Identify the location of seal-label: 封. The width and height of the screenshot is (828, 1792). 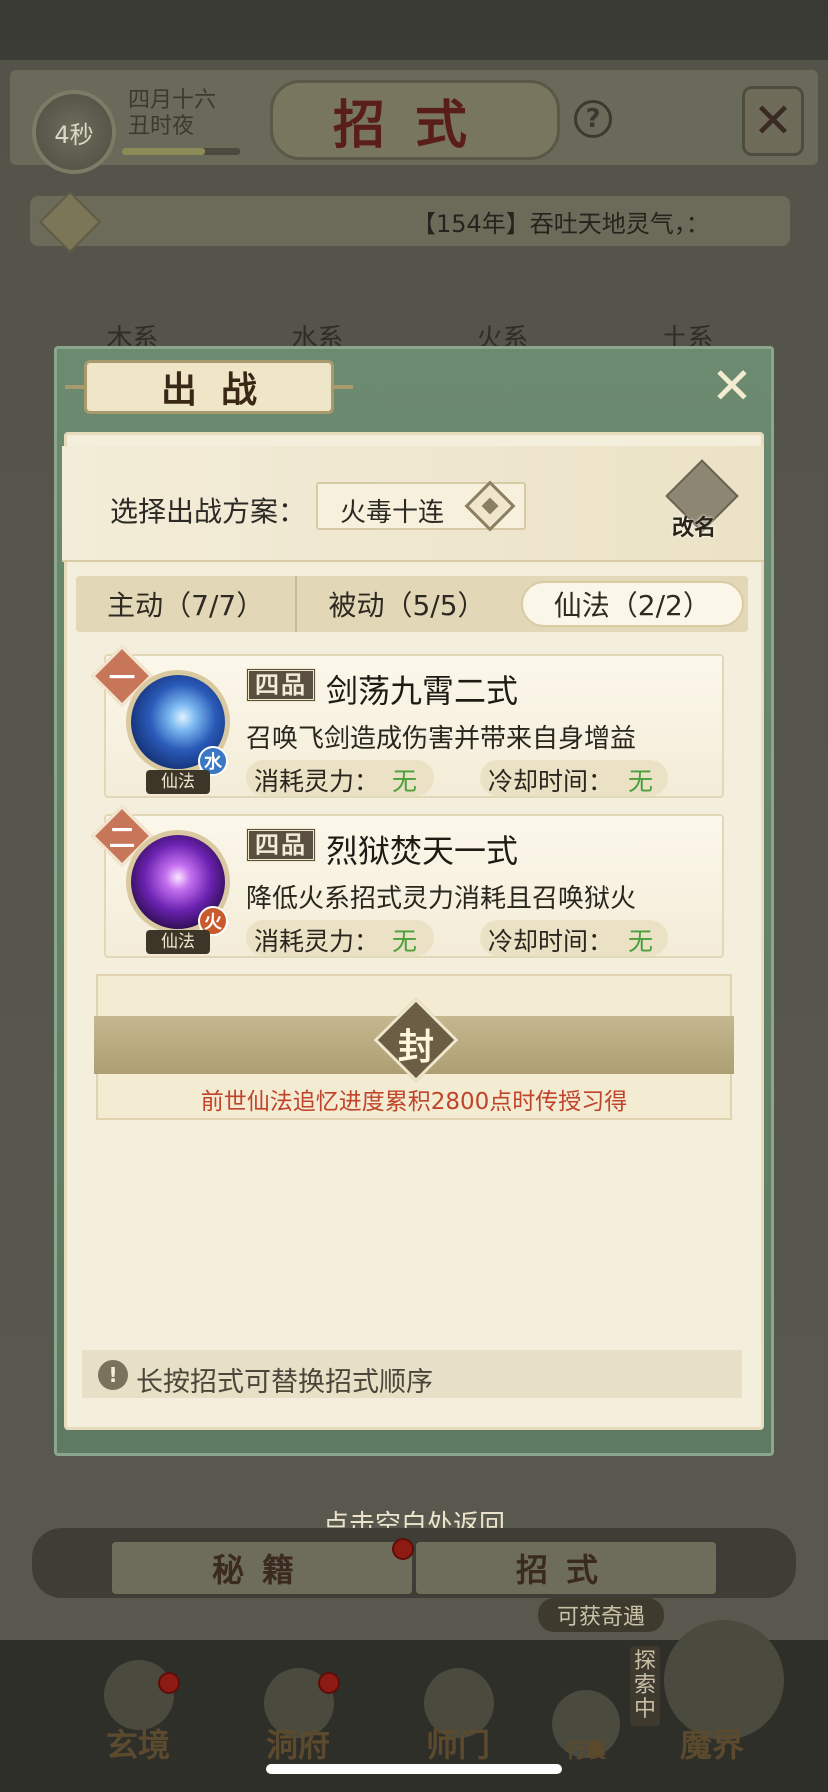
(415, 1047).